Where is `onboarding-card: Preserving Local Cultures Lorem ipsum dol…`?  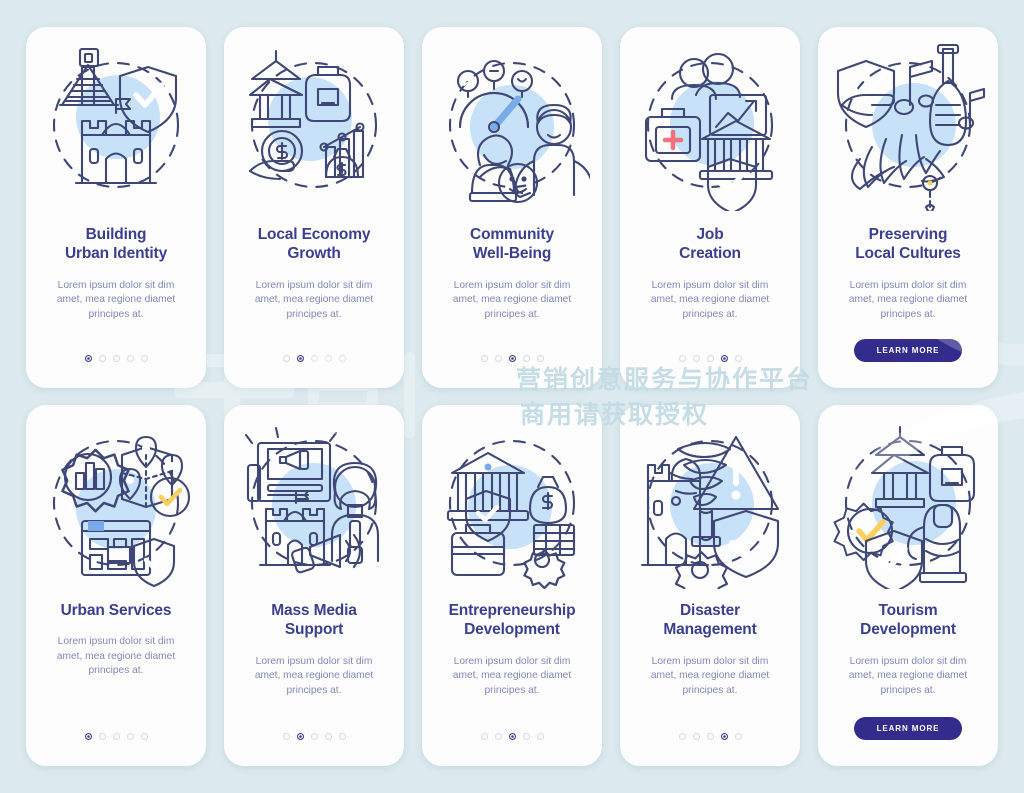
onboarding-card: Preserving Local Cultures Lorem ipsum dol… is located at coordinates (908, 207).